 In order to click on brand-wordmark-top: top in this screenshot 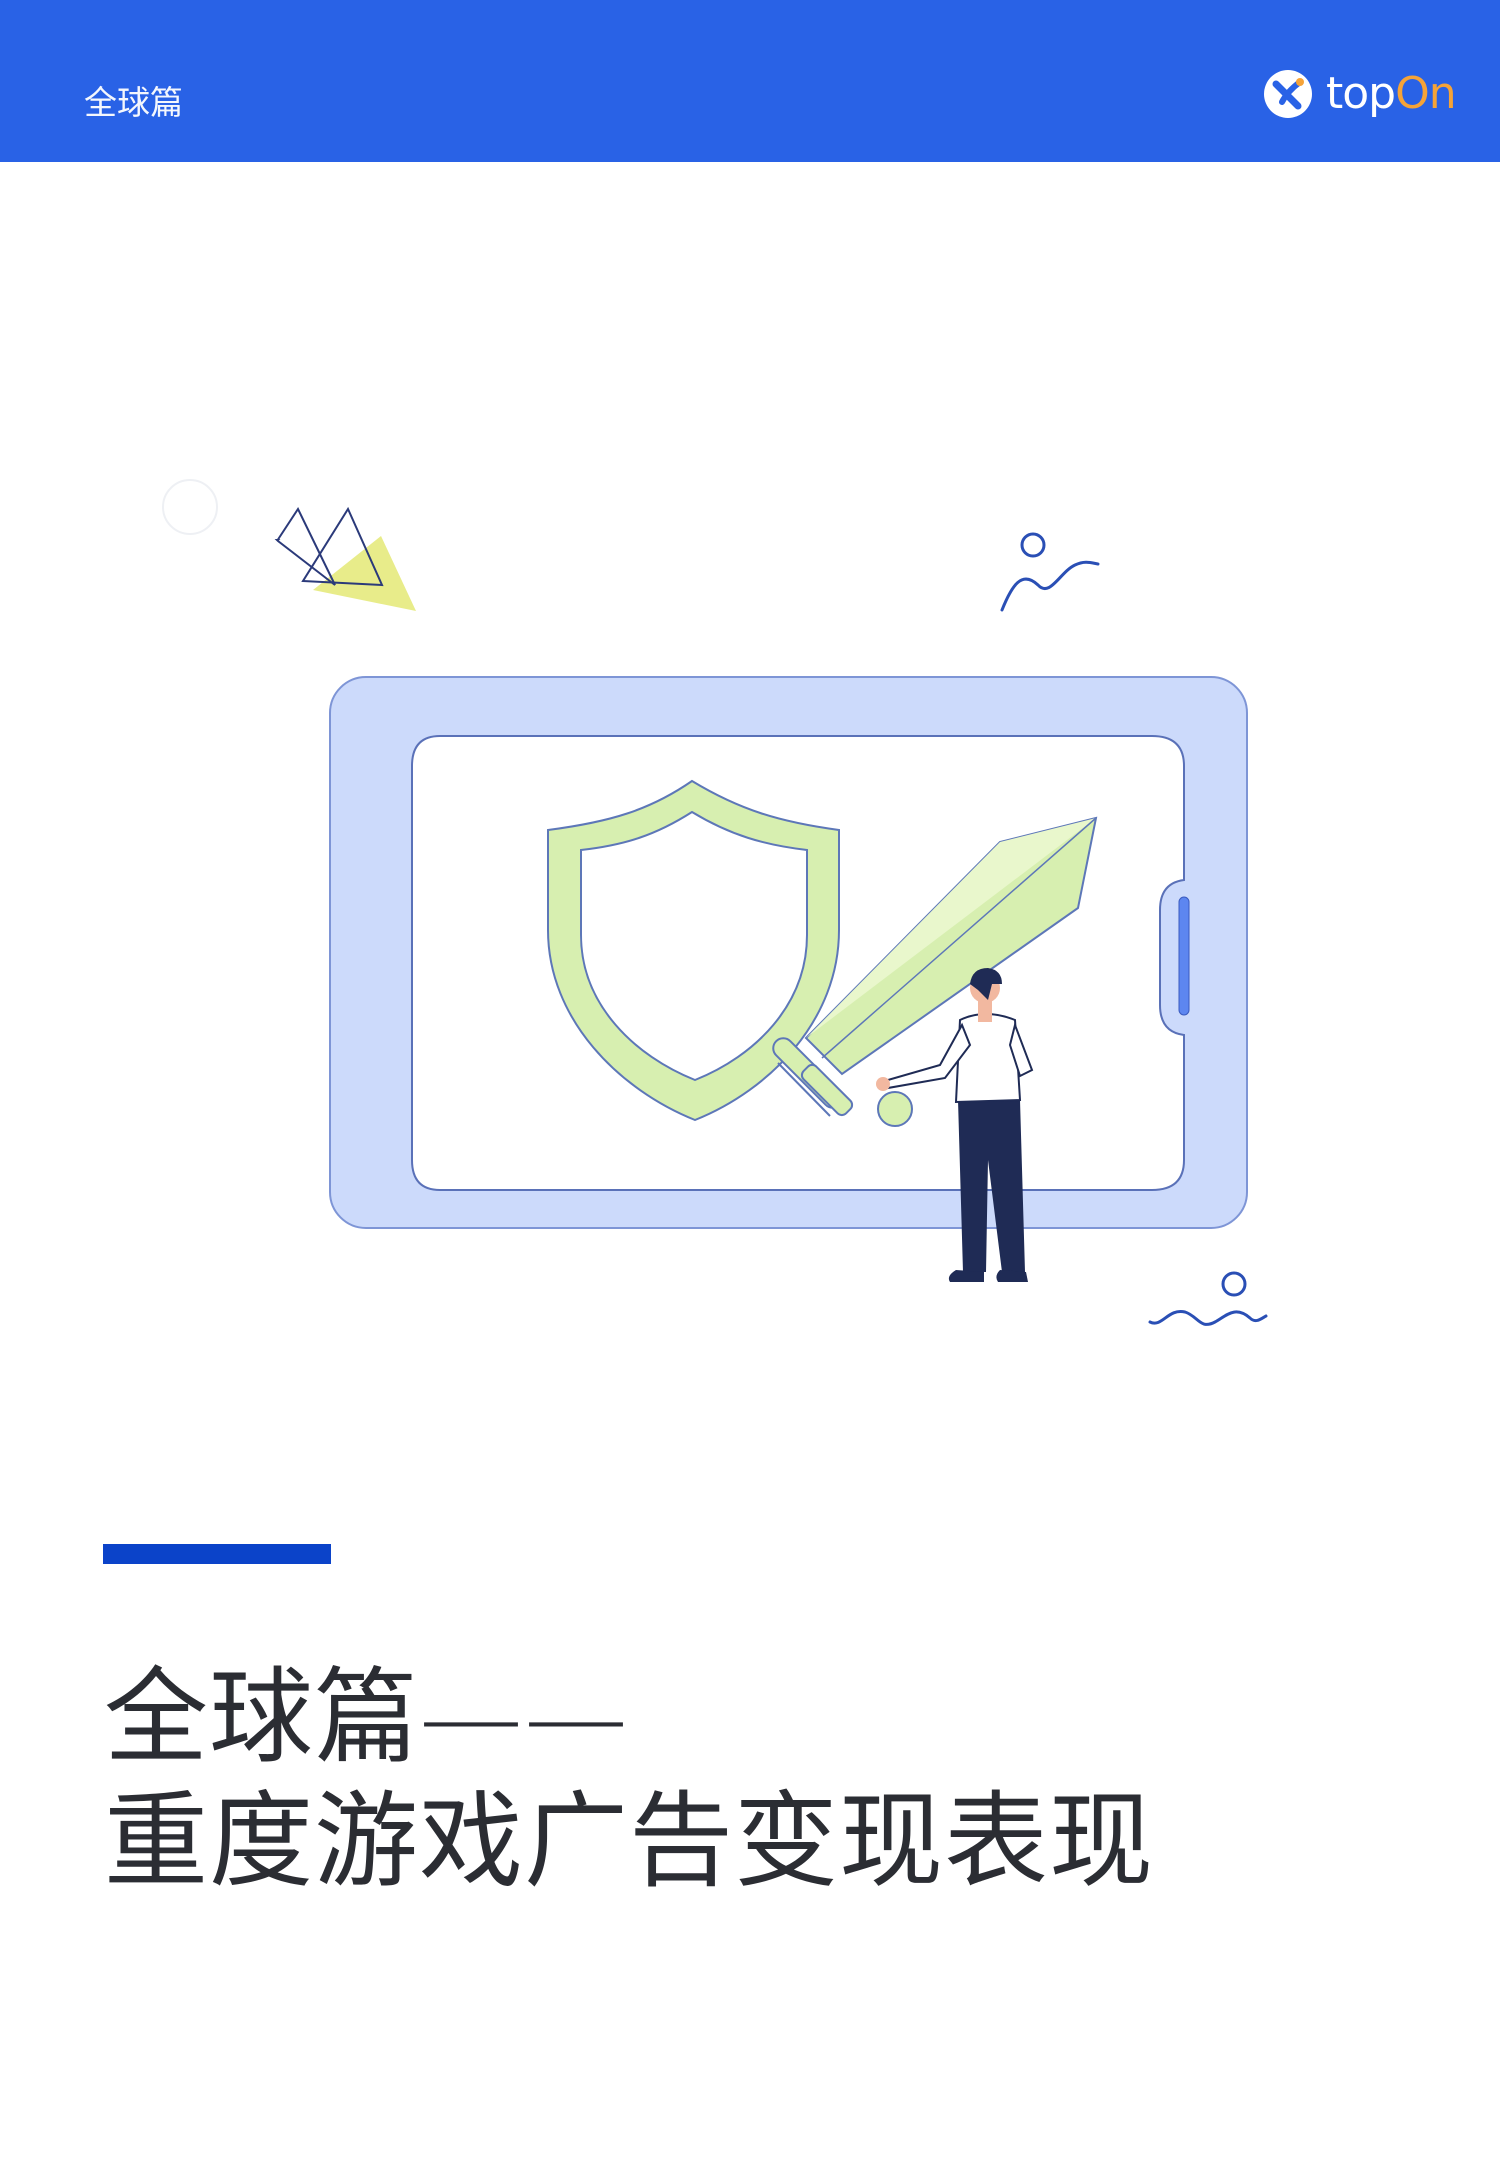, I will do `click(1361, 93)`.